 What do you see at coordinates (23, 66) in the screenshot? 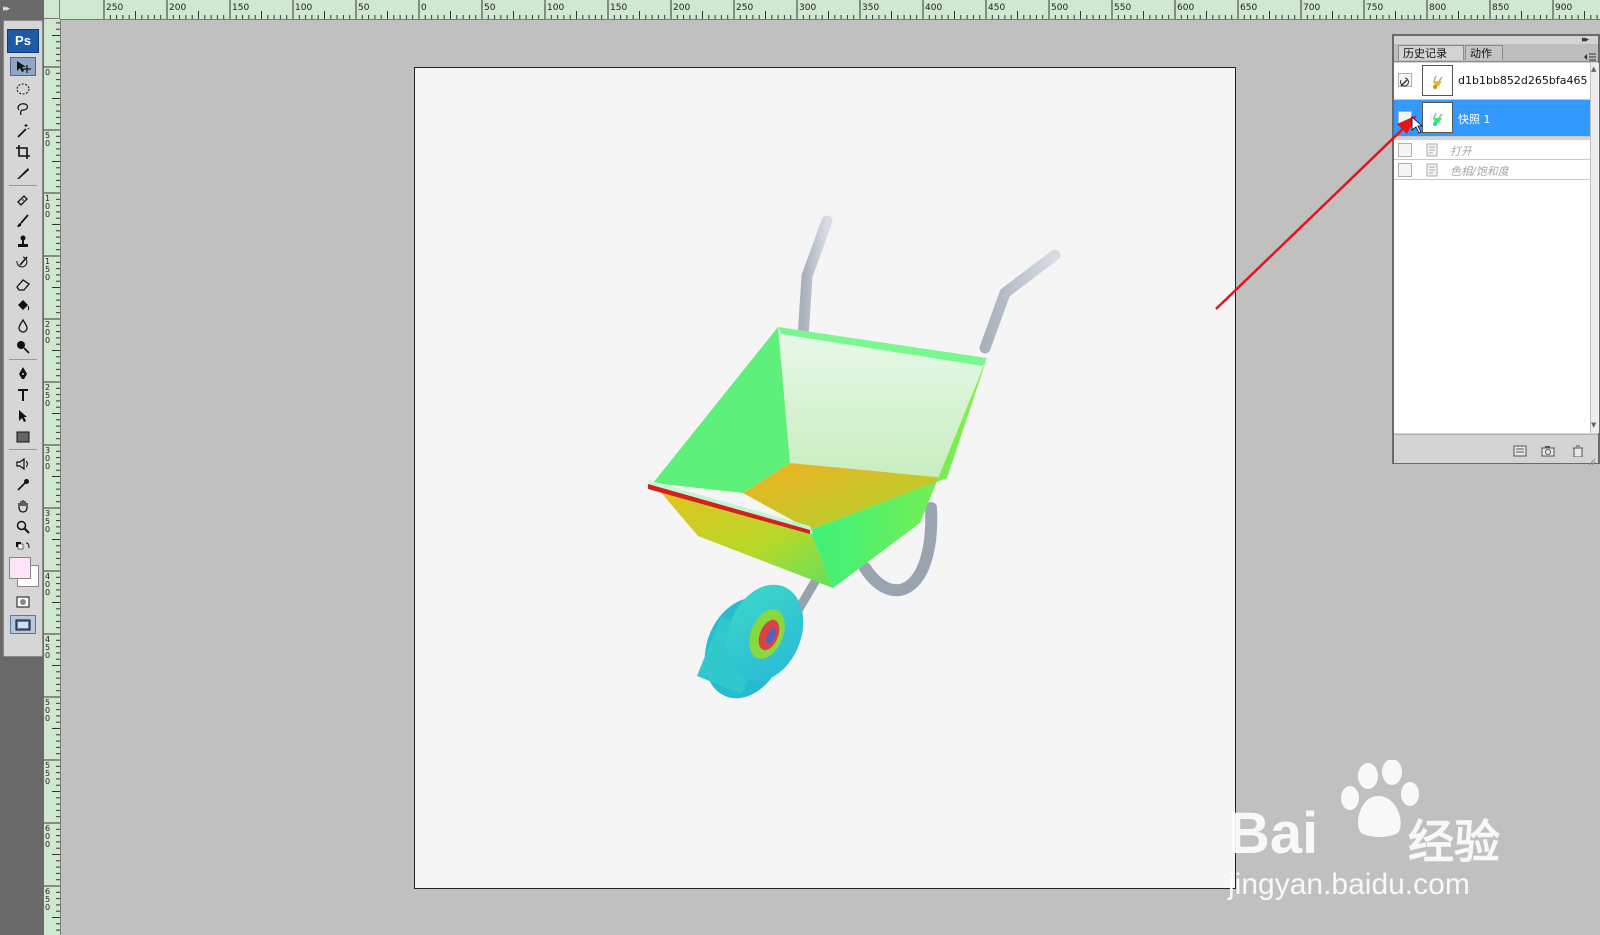
I see `move-tool-icon` at bounding box center [23, 66].